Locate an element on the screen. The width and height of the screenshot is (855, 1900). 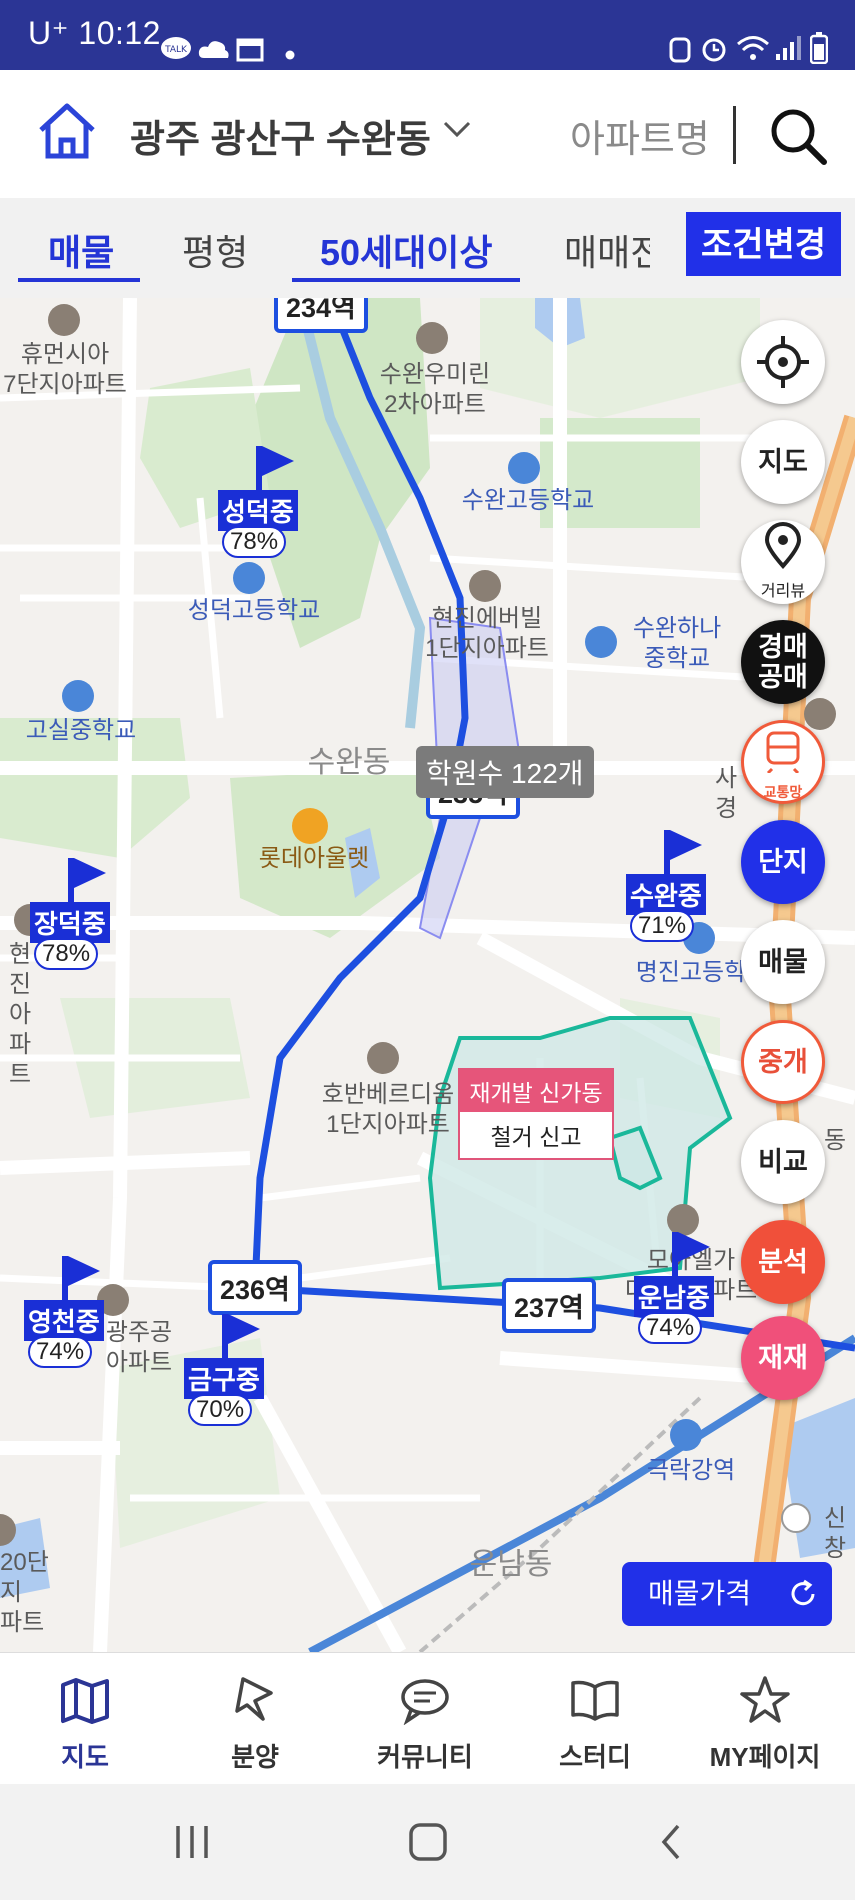
chevron-down-icon is located at coordinates (457, 132).